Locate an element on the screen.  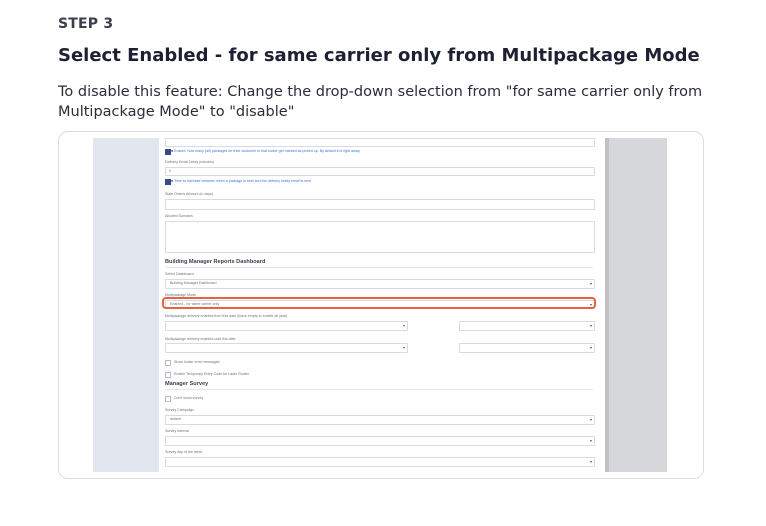
show-errors-checkbox is located at coordinates (168, 363).